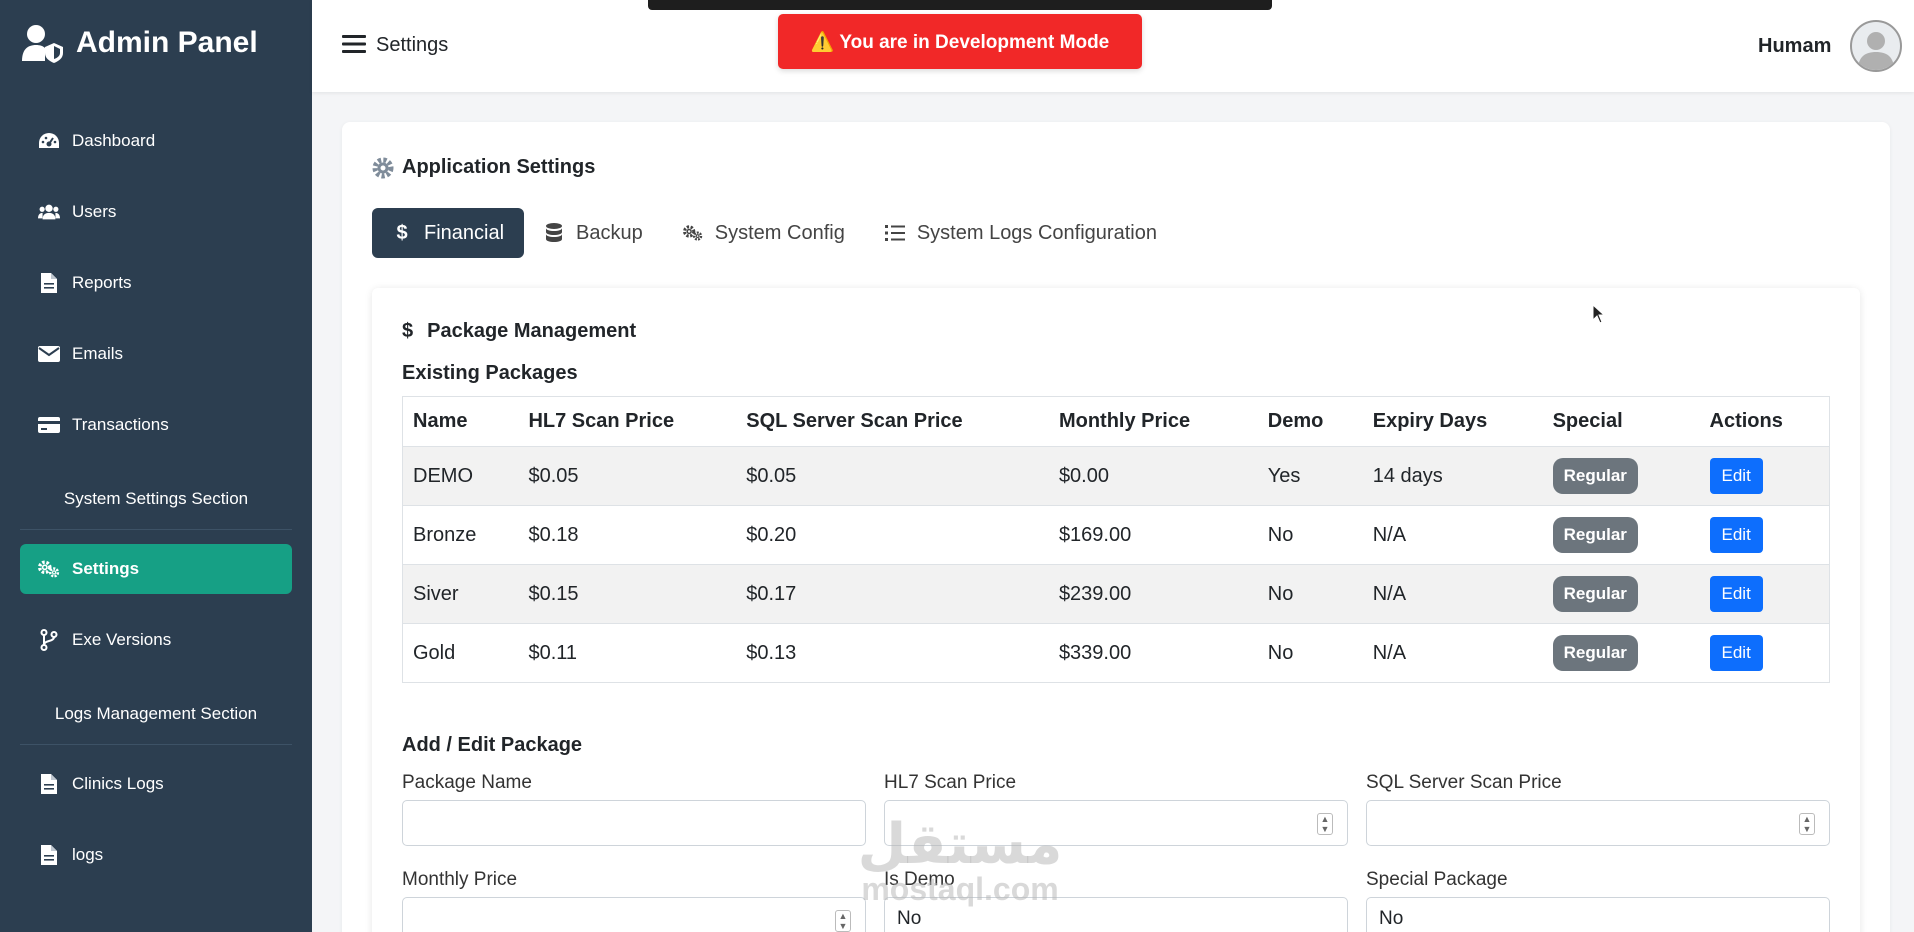  What do you see at coordinates (49, 212) in the screenshot?
I see `users-icon` at bounding box center [49, 212].